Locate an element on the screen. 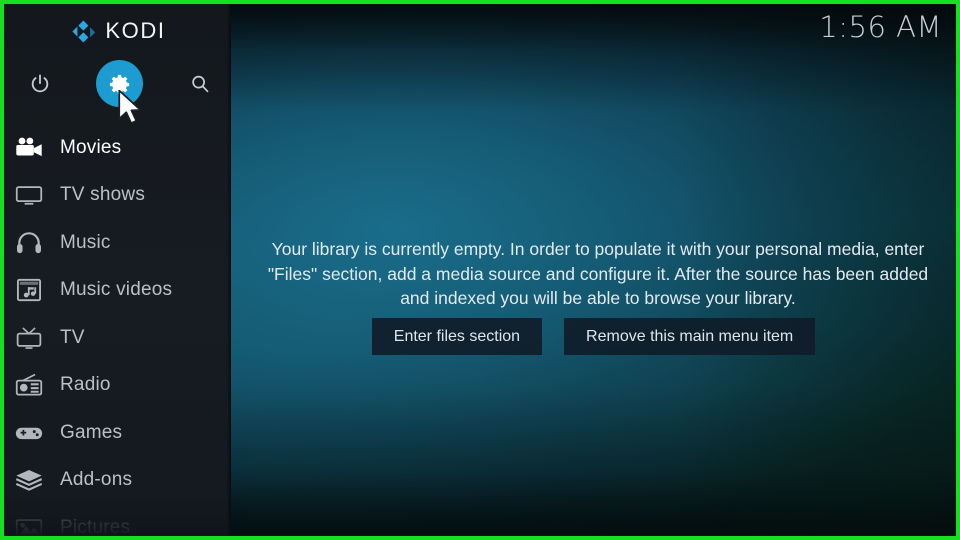 This screenshot has height=540, width=960. sidebar-item-movies: Movies is located at coordinates (117, 148).